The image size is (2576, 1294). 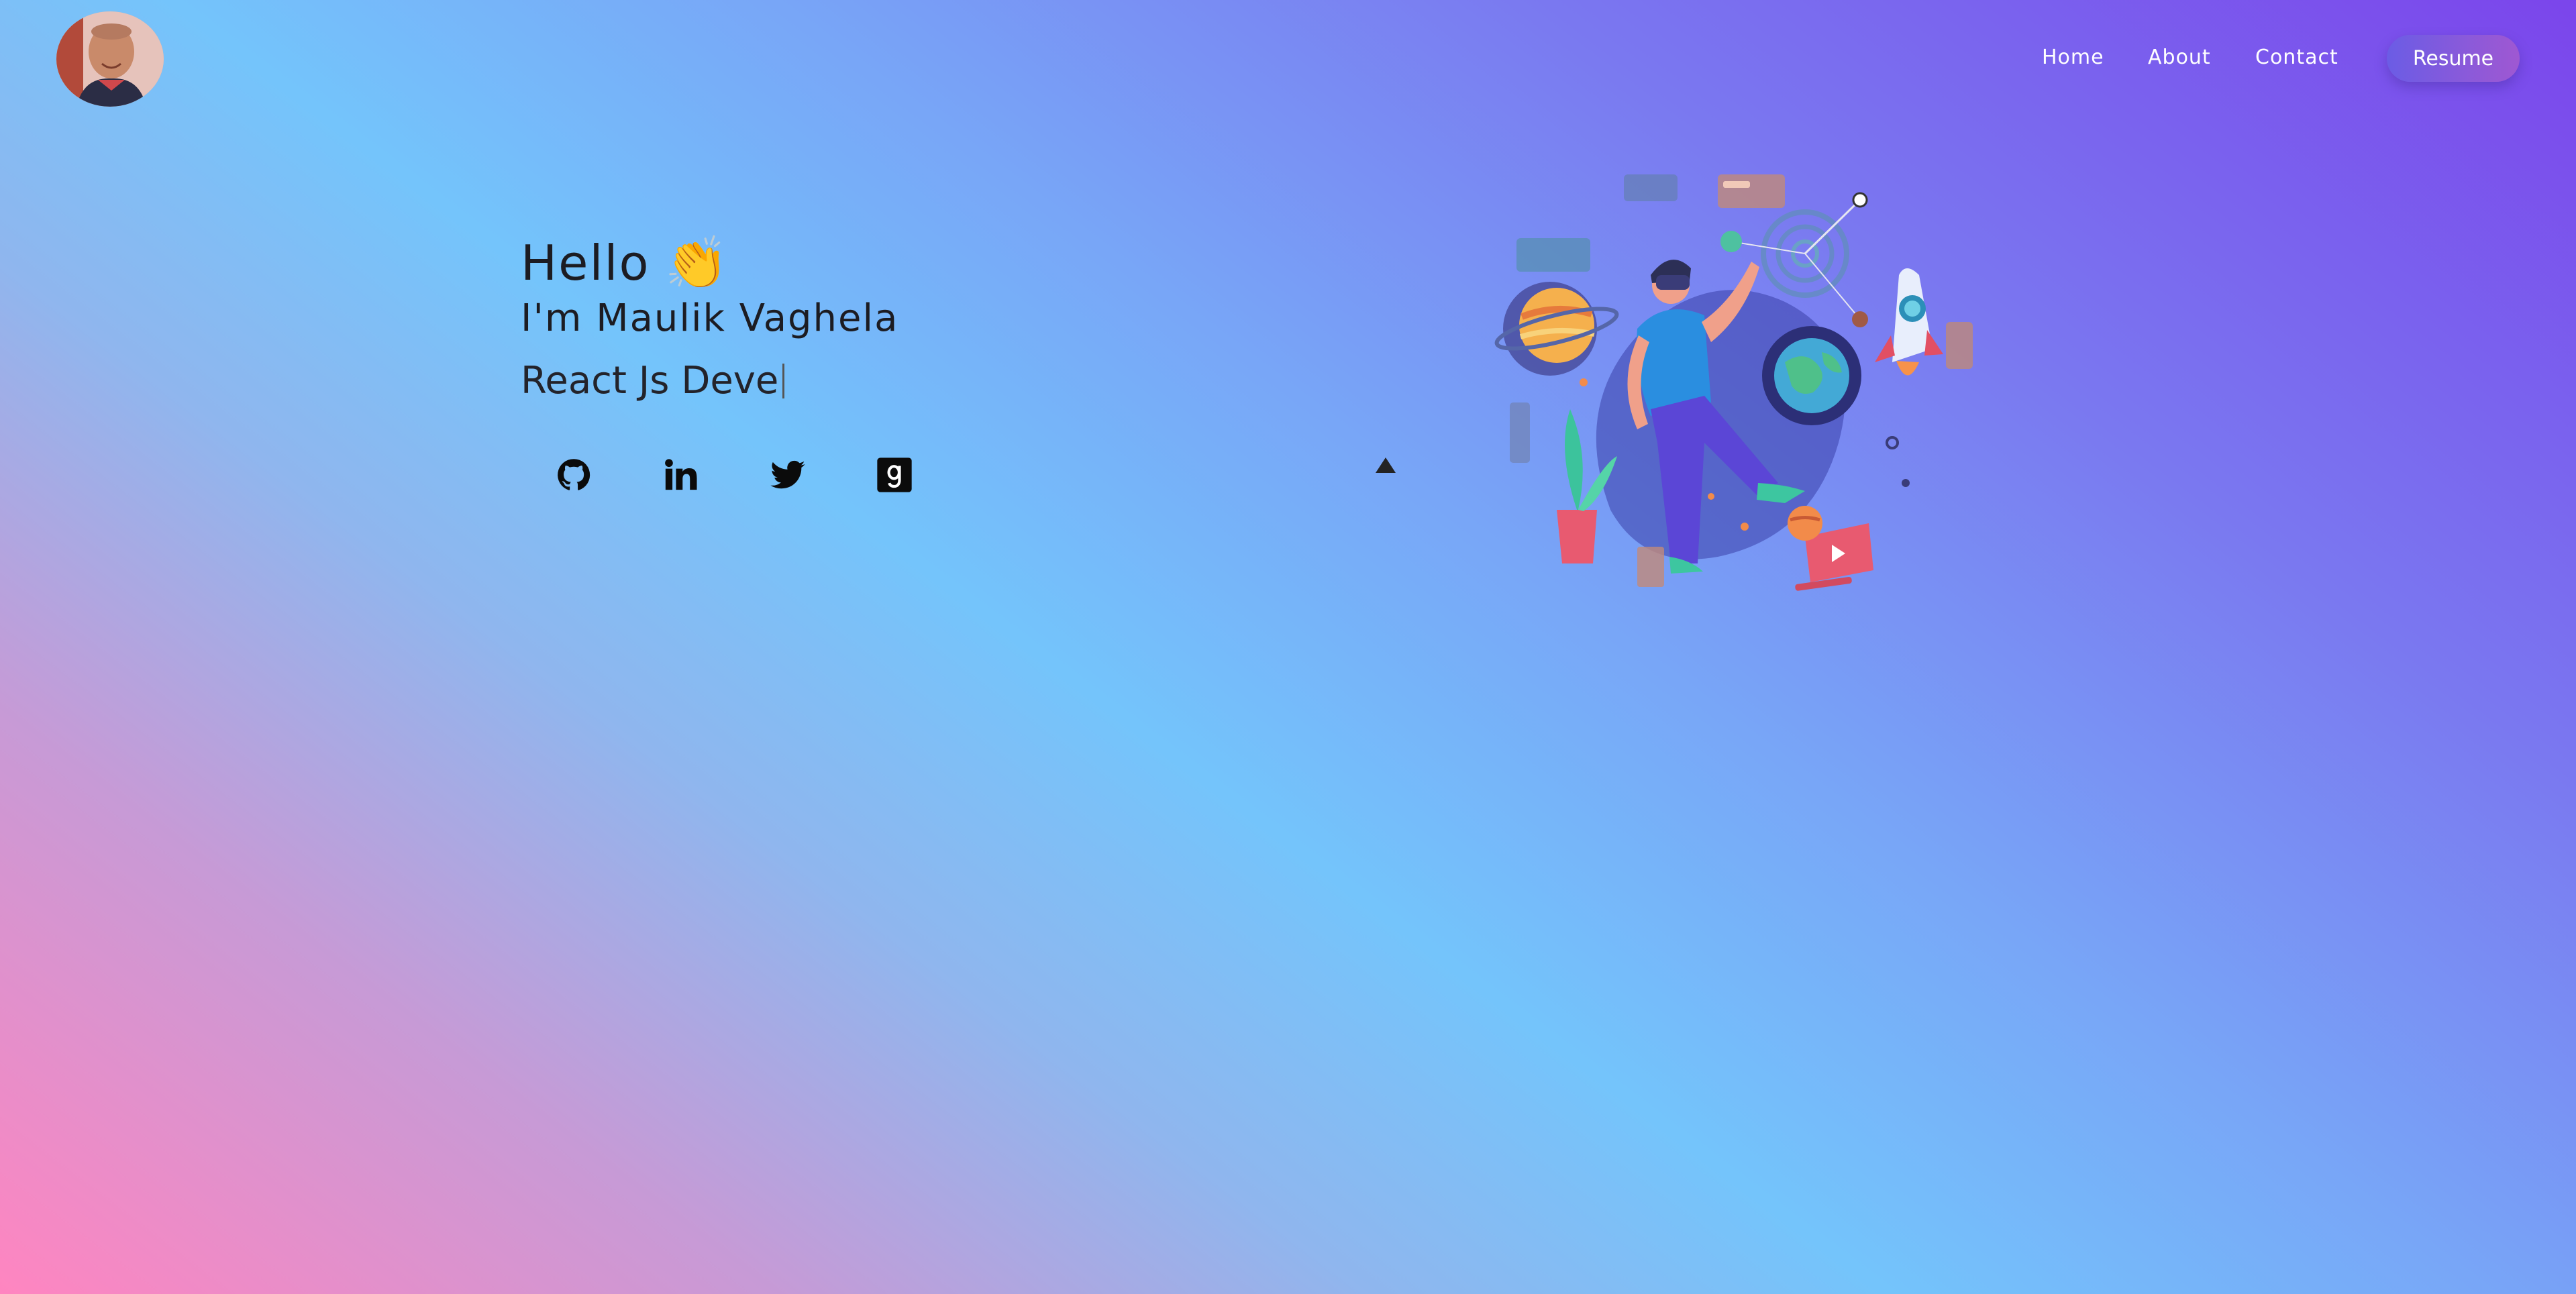 What do you see at coordinates (1386, 465) in the screenshot?
I see `scroll-top-arrow-icon` at bounding box center [1386, 465].